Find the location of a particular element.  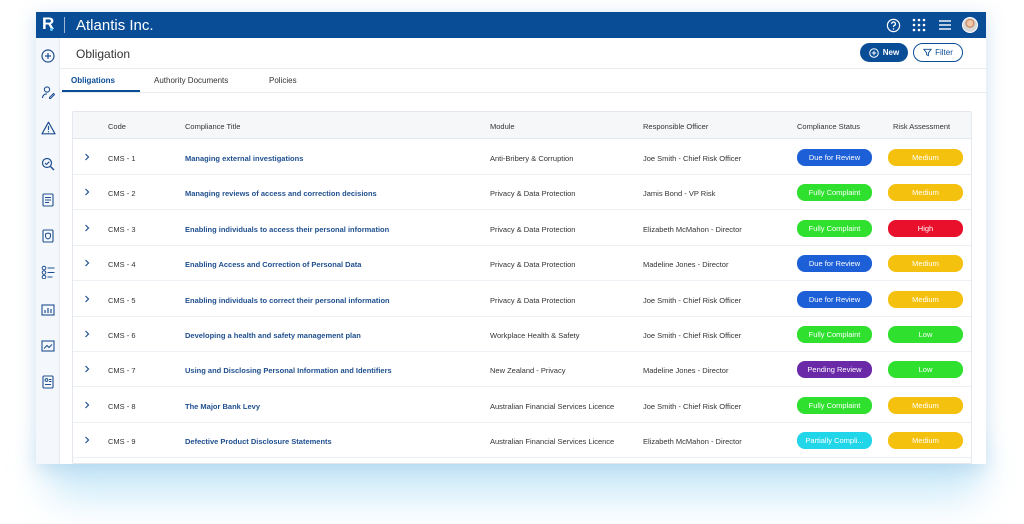

report-chart-icon is located at coordinates (48, 310).